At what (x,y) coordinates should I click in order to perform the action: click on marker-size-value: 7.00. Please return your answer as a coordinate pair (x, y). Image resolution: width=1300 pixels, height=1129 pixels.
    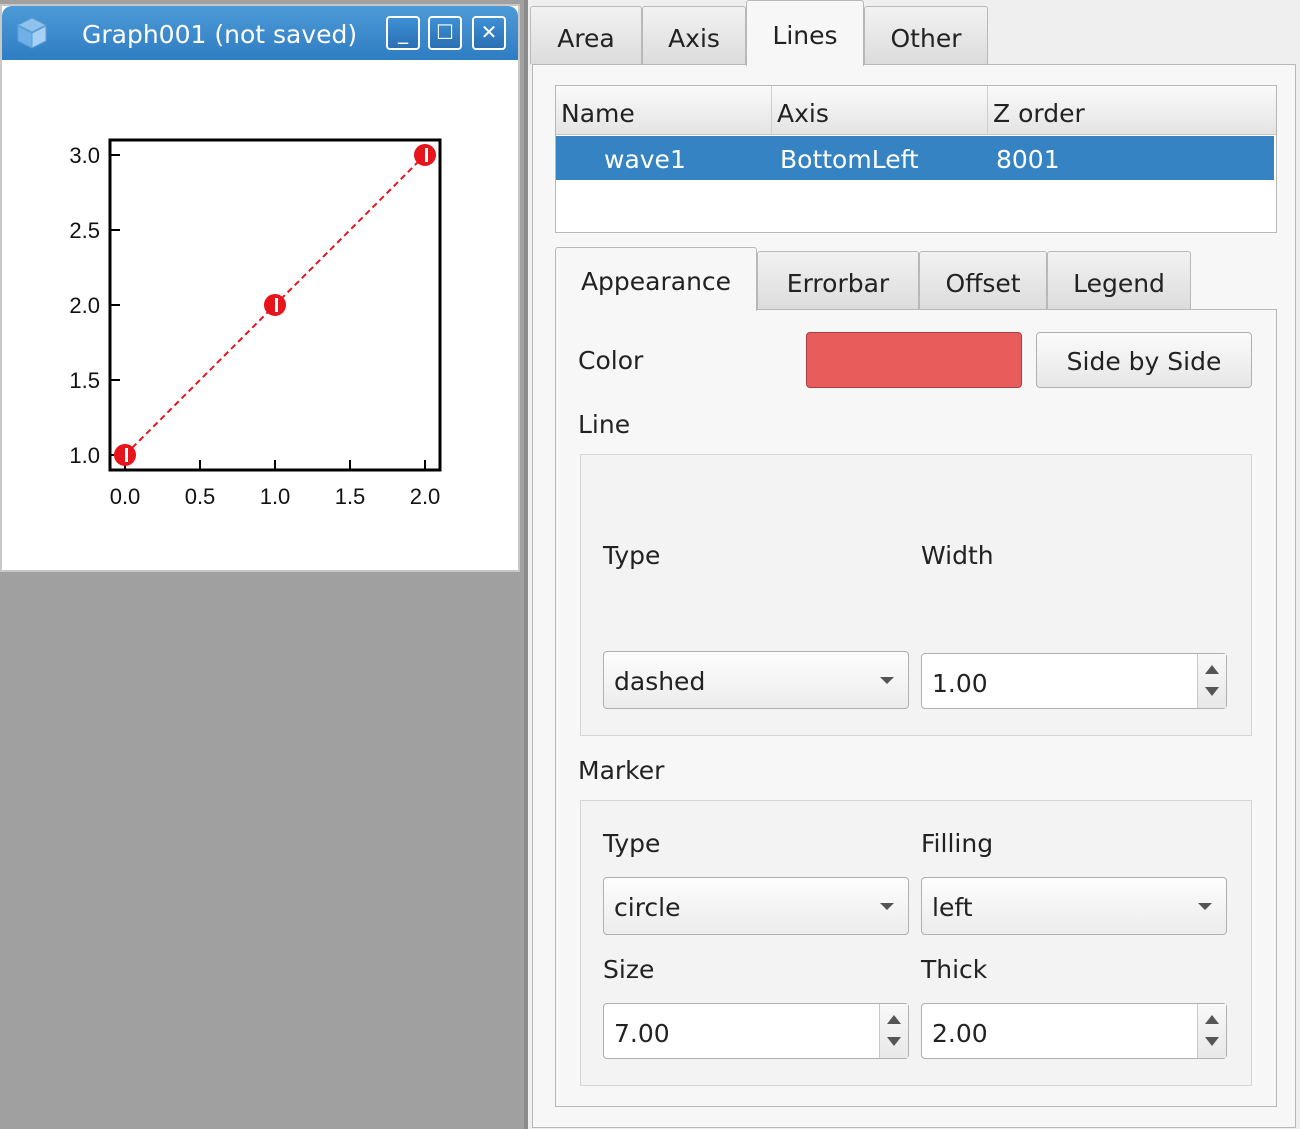
    Looking at the image, I should click on (642, 1033).